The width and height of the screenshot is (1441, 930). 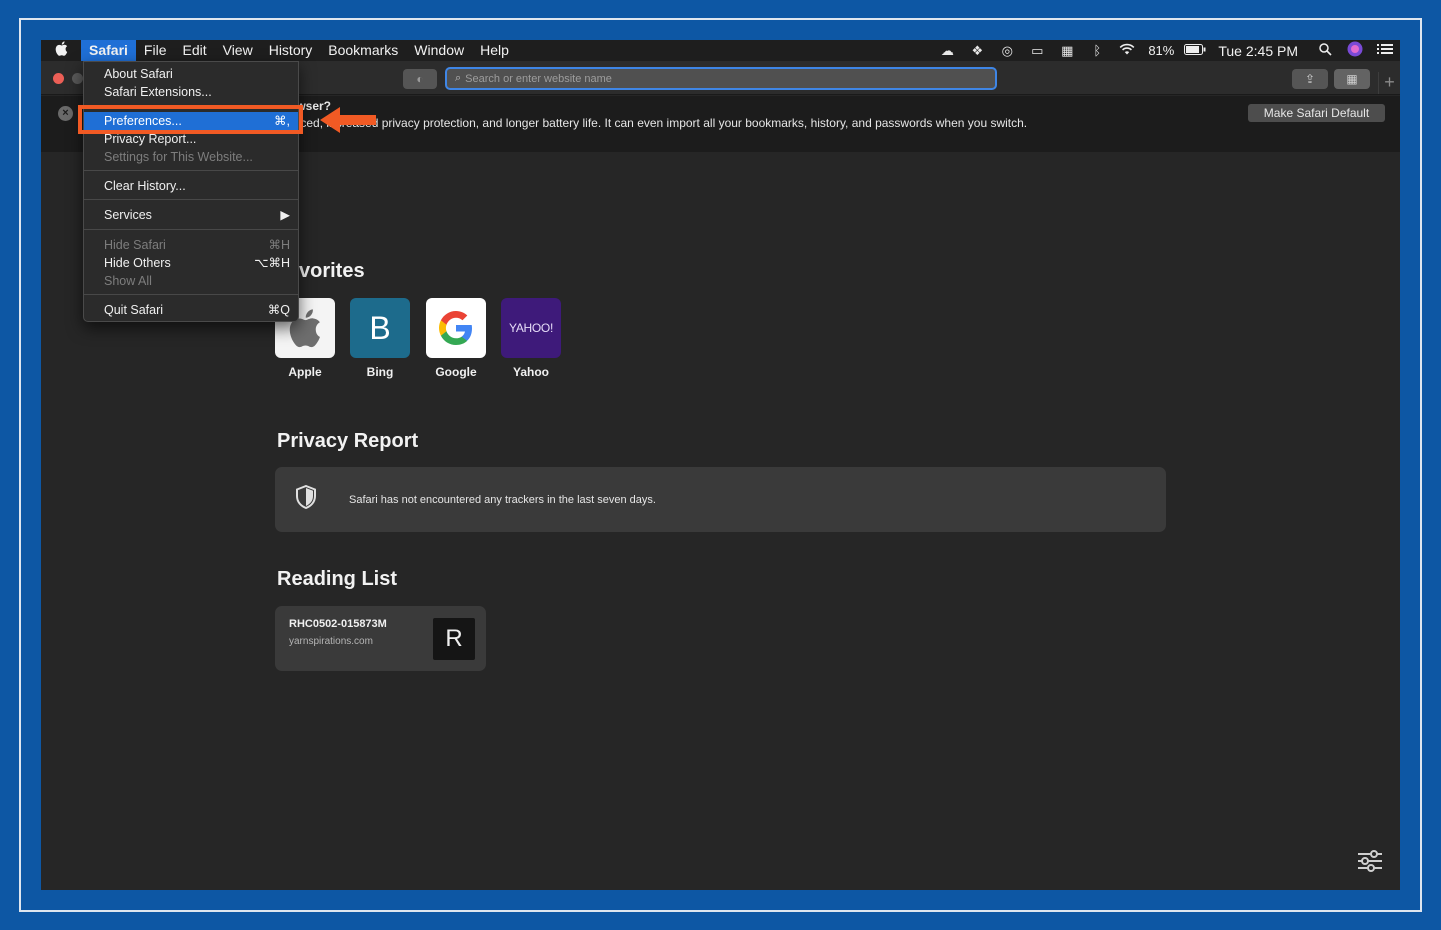 I want to click on notification-center-icon, so click(x=1385, y=50).